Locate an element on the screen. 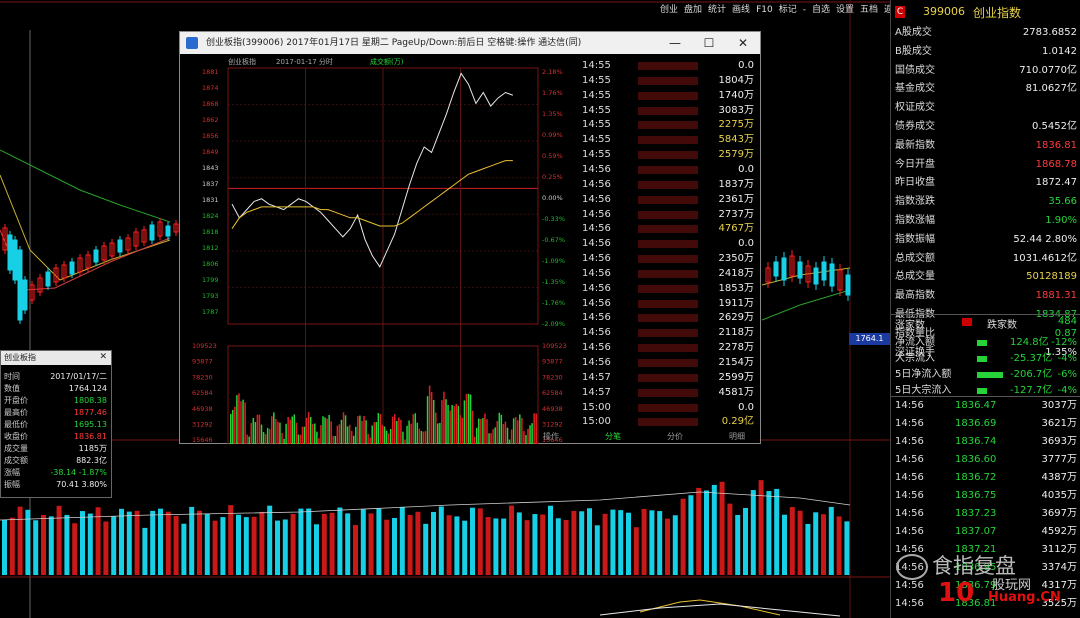  menu-item: 创业 is located at coordinates (669, 10).